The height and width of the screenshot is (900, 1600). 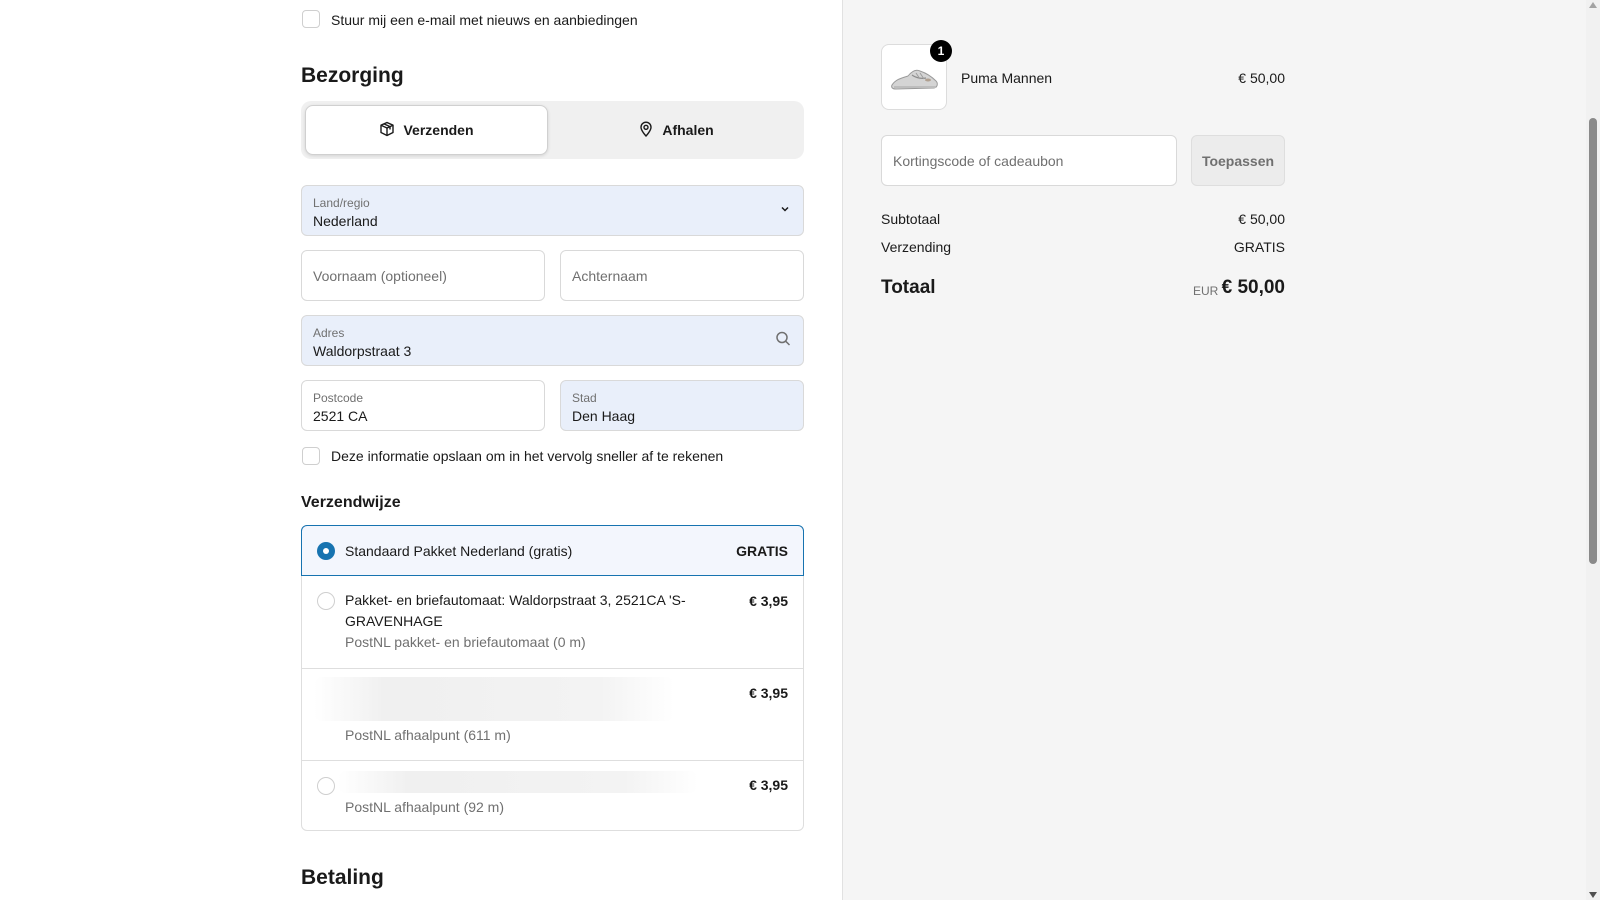 I want to click on discount-code-field: Kortingscode of cadeaubon, so click(x=1029, y=160).